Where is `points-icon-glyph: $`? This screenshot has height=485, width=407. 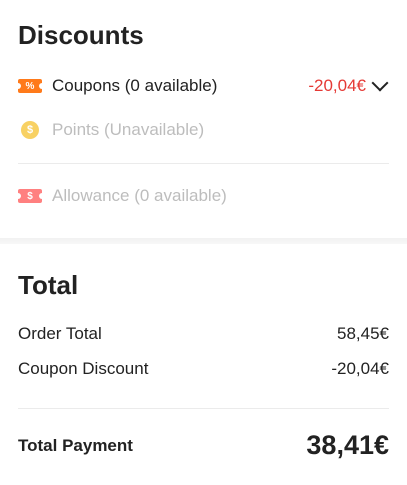 points-icon-glyph: $ is located at coordinates (30, 130).